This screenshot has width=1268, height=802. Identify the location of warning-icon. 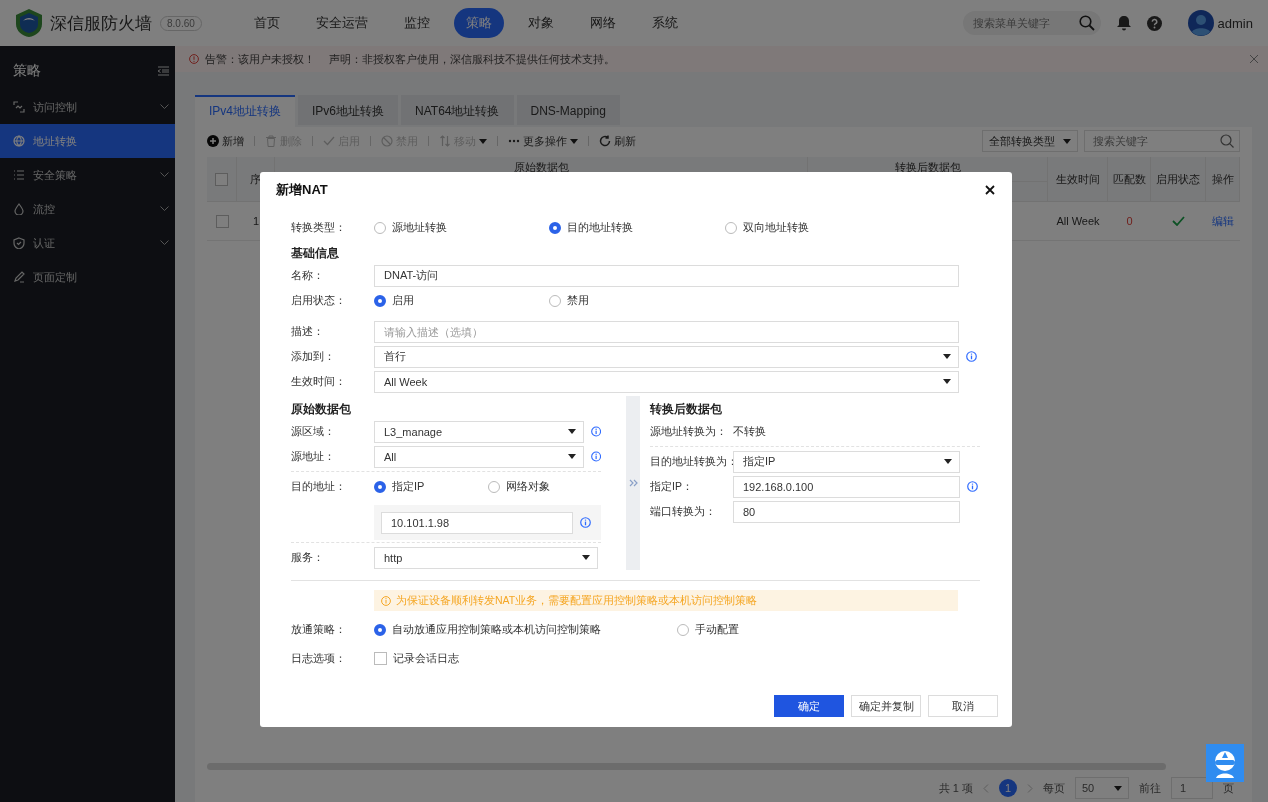
(194, 59).